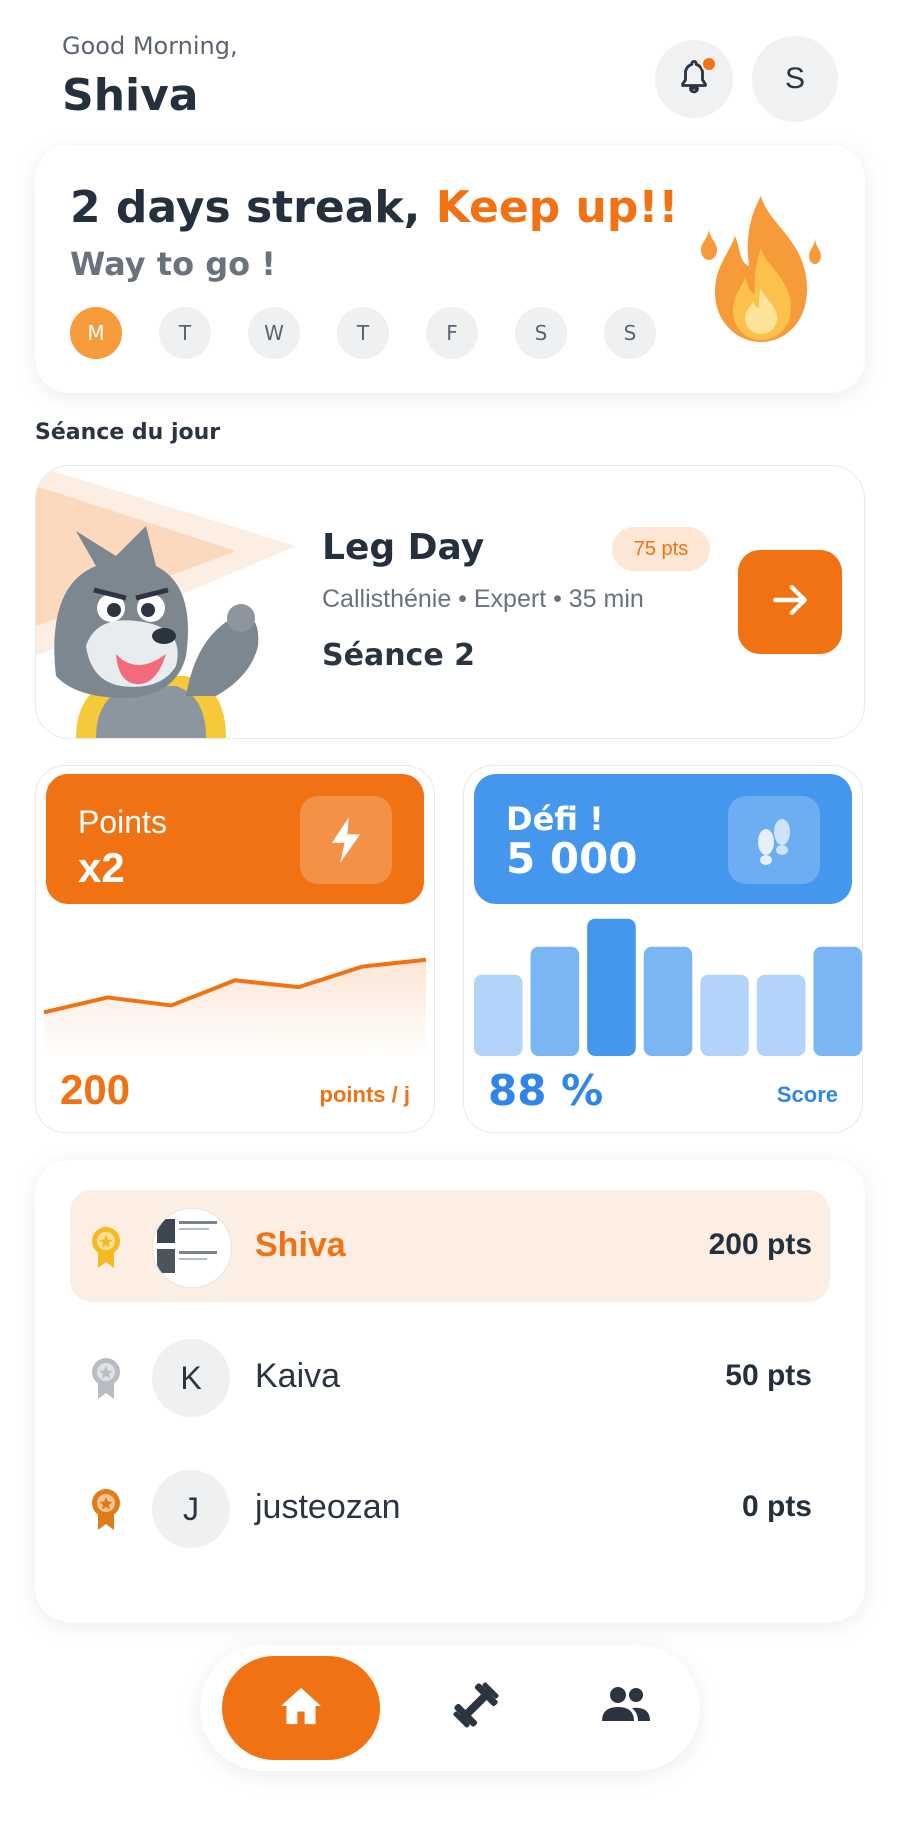 This screenshot has width=900, height=1824. Describe the element at coordinates (403, 547) in the screenshot. I see `workout-title: Leg Day` at that location.